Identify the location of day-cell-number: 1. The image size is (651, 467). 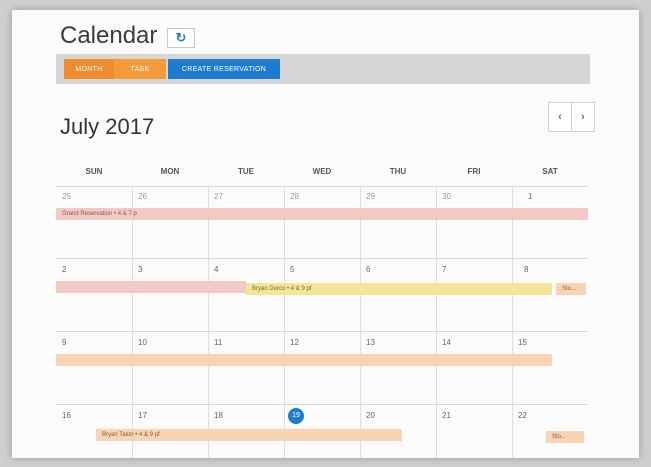
(530, 196).